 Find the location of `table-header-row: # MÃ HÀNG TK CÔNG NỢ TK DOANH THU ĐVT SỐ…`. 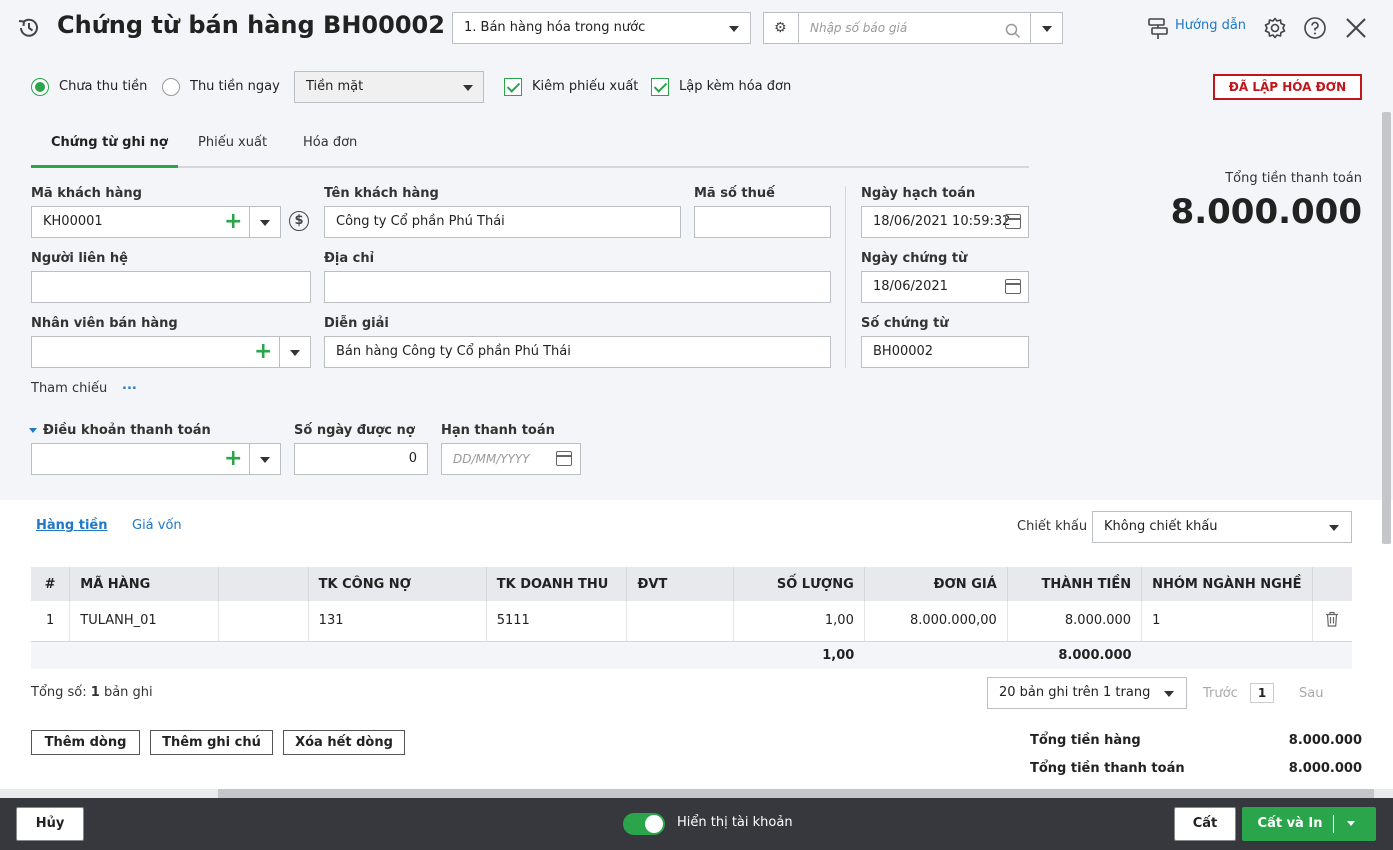

table-header-row: # MÃ HÀNG TK CÔNG NỢ TK DOANH THU ĐVT SỐ… is located at coordinates (691, 584).